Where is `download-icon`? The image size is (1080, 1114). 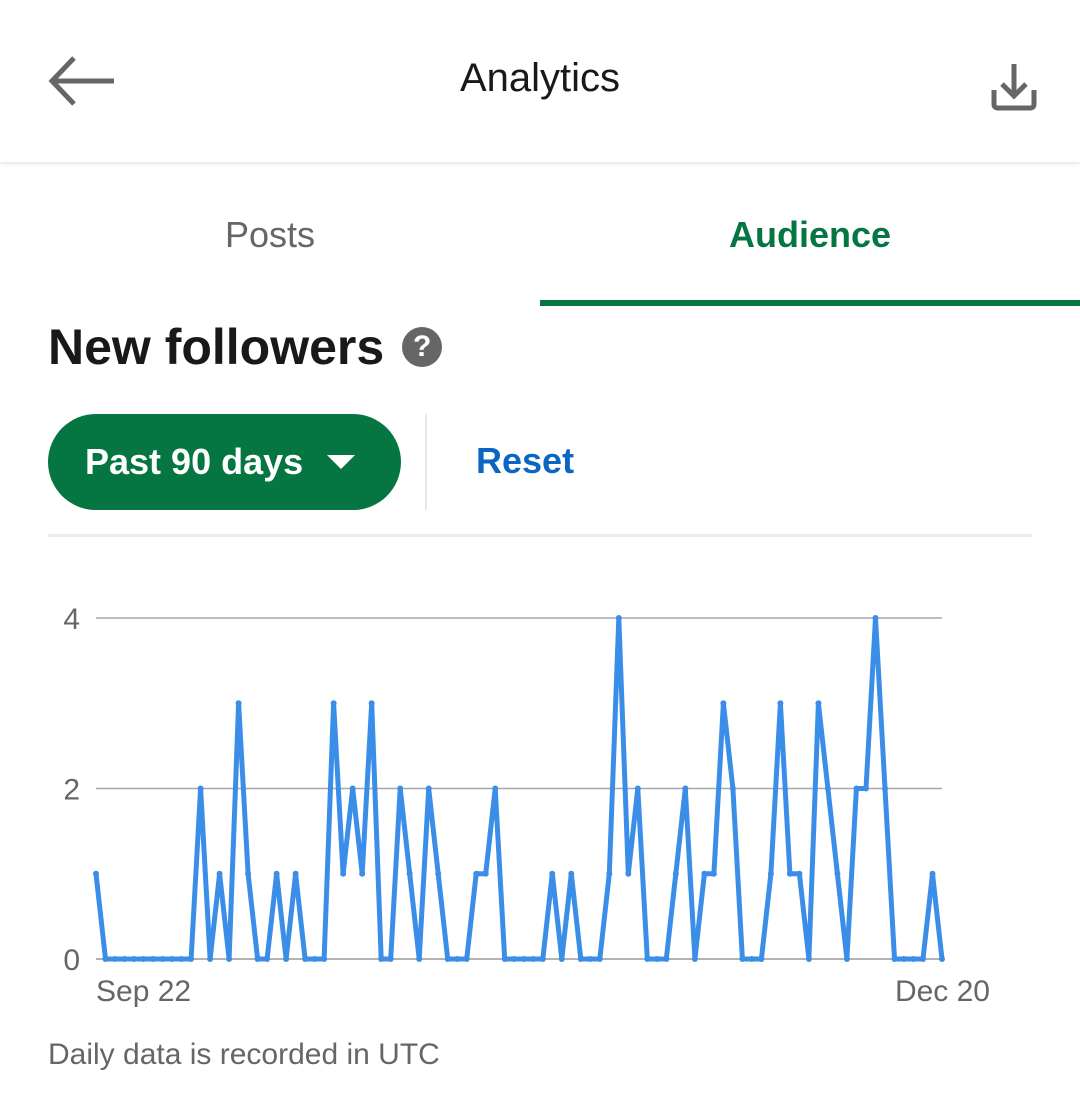 download-icon is located at coordinates (1014, 87).